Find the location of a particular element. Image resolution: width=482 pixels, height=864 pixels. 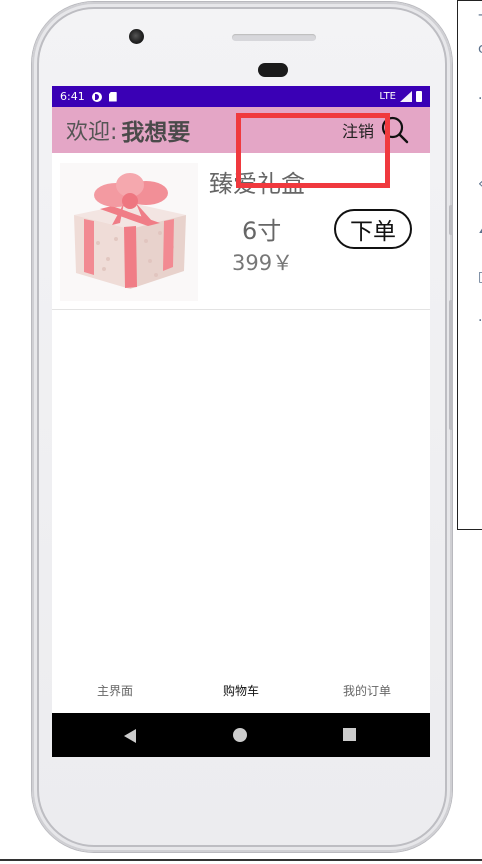

bottom-tab-bar: 主界面 购物车 我的订单 is located at coordinates (241, 691).